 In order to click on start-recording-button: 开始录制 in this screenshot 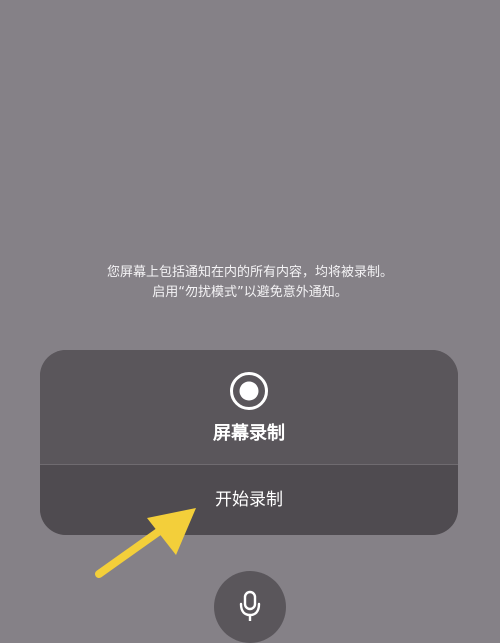, I will do `click(249, 500)`.